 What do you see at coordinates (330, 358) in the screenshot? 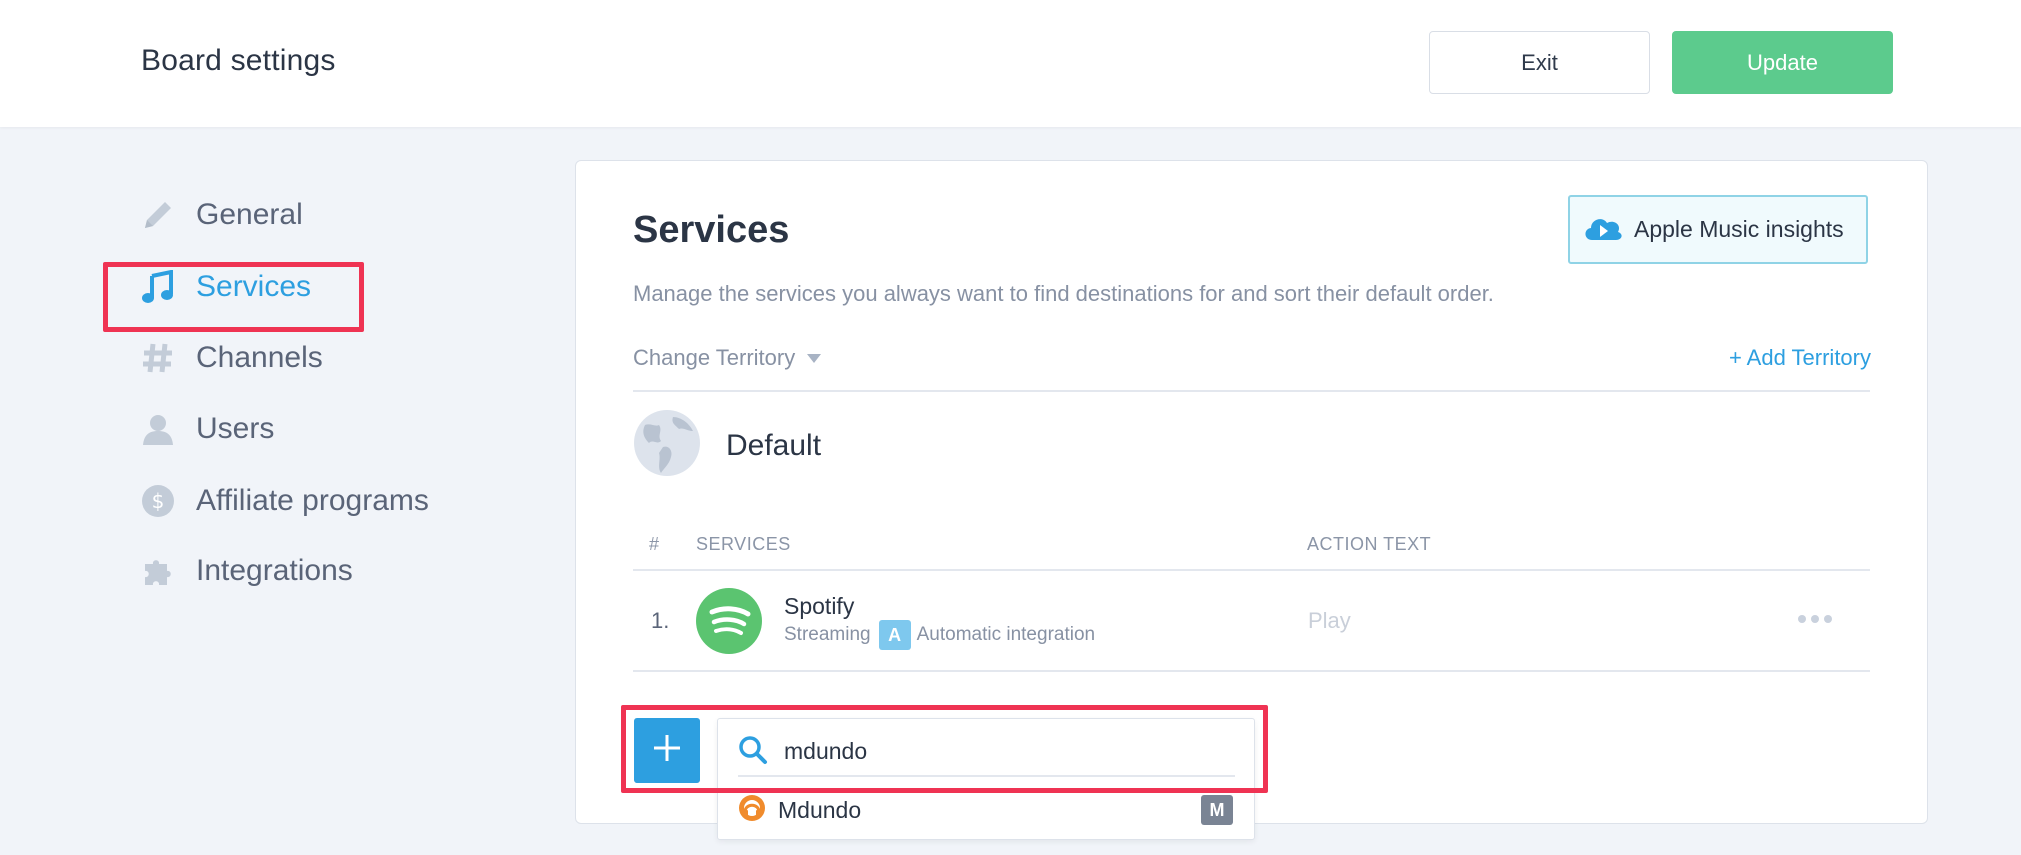
I see `sidebar-item-channels: Channels` at bounding box center [330, 358].